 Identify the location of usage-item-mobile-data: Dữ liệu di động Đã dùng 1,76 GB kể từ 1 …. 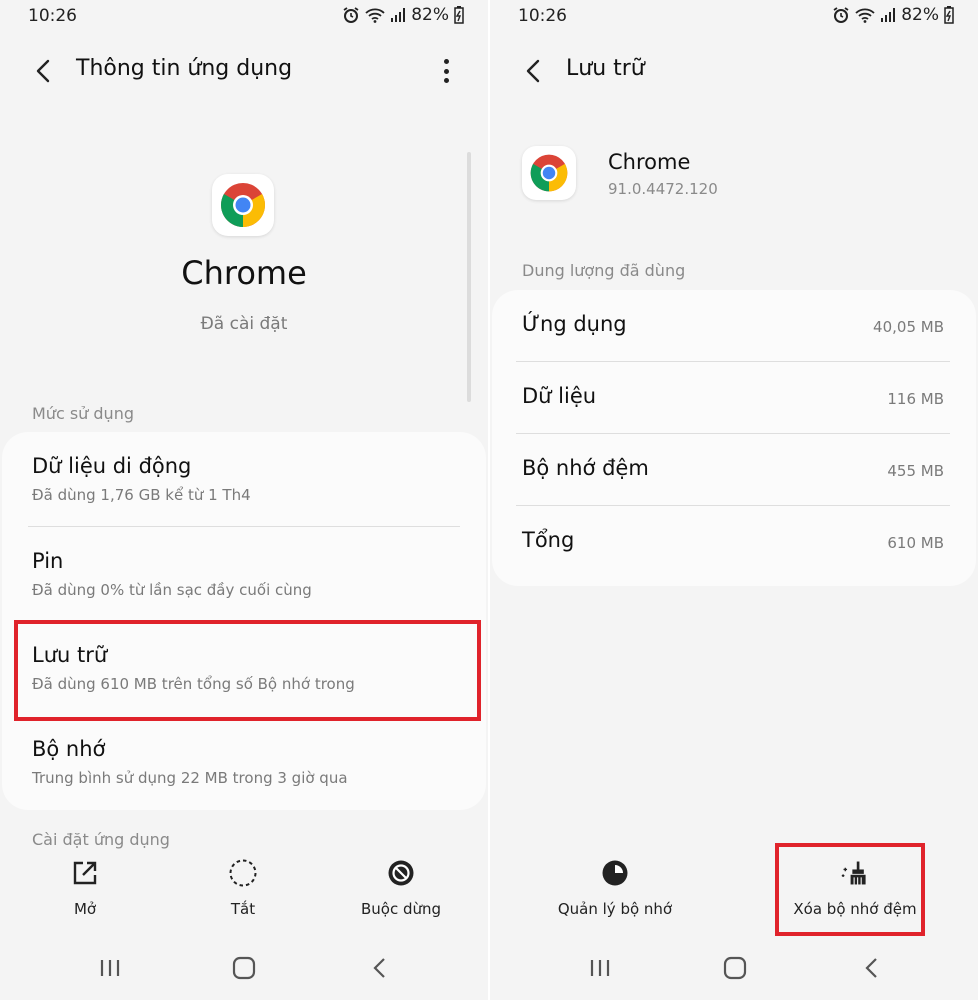
(244, 479).